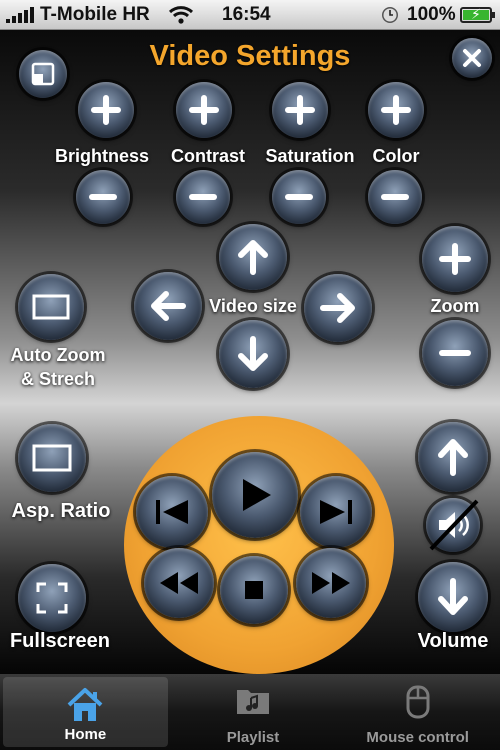 This screenshot has height=750, width=500. What do you see at coordinates (95, 14) in the screenshot?
I see `carrier-name: T-Mobile HR` at bounding box center [95, 14].